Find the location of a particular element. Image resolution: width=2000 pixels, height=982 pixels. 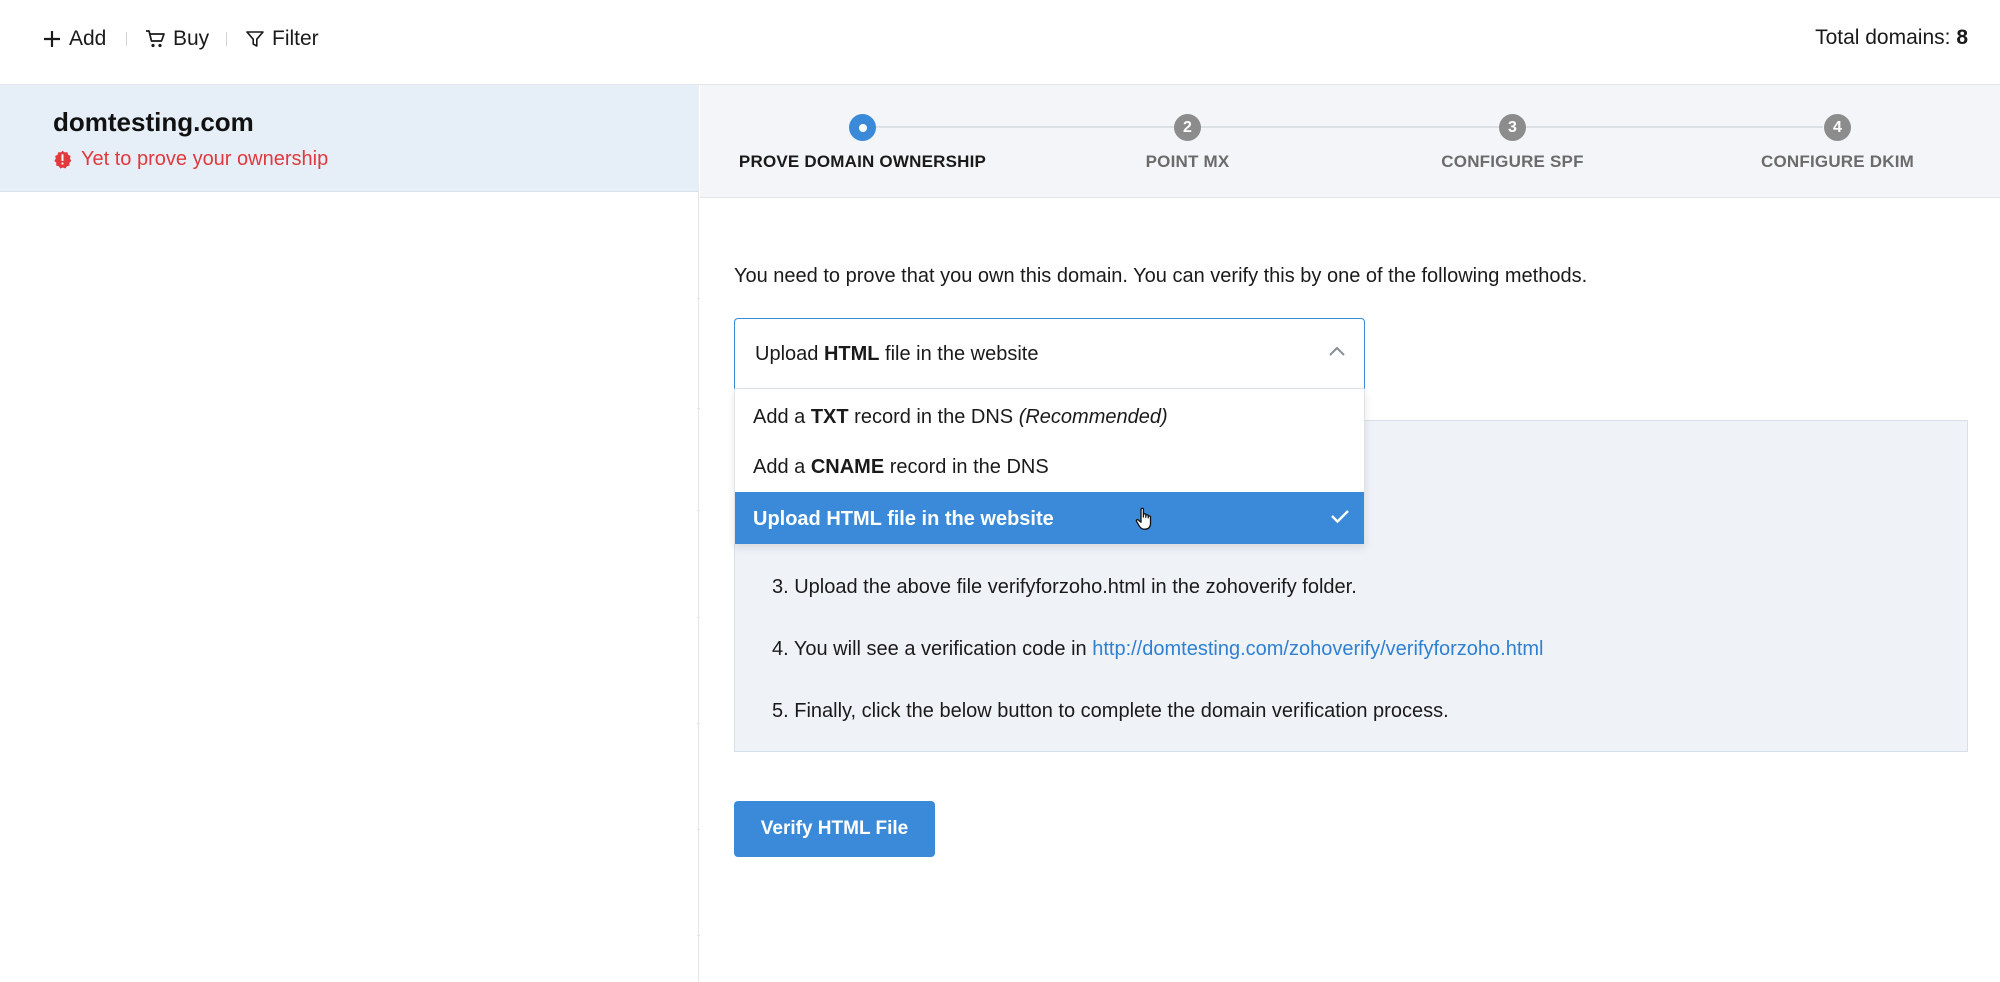

option-cname-text: Add a CNAME record in the DNS is located at coordinates (901, 467).